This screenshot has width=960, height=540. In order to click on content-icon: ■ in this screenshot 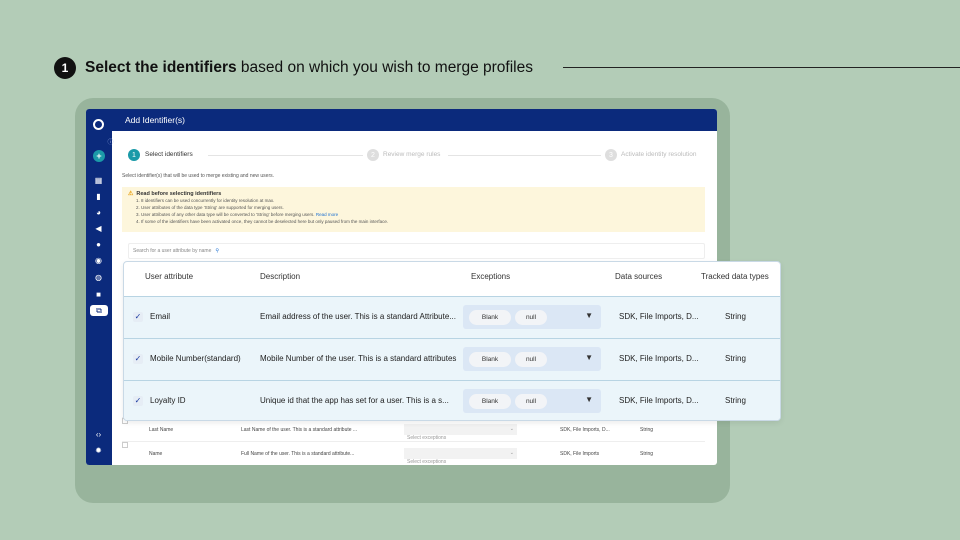, I will do `click(98, 294)`.